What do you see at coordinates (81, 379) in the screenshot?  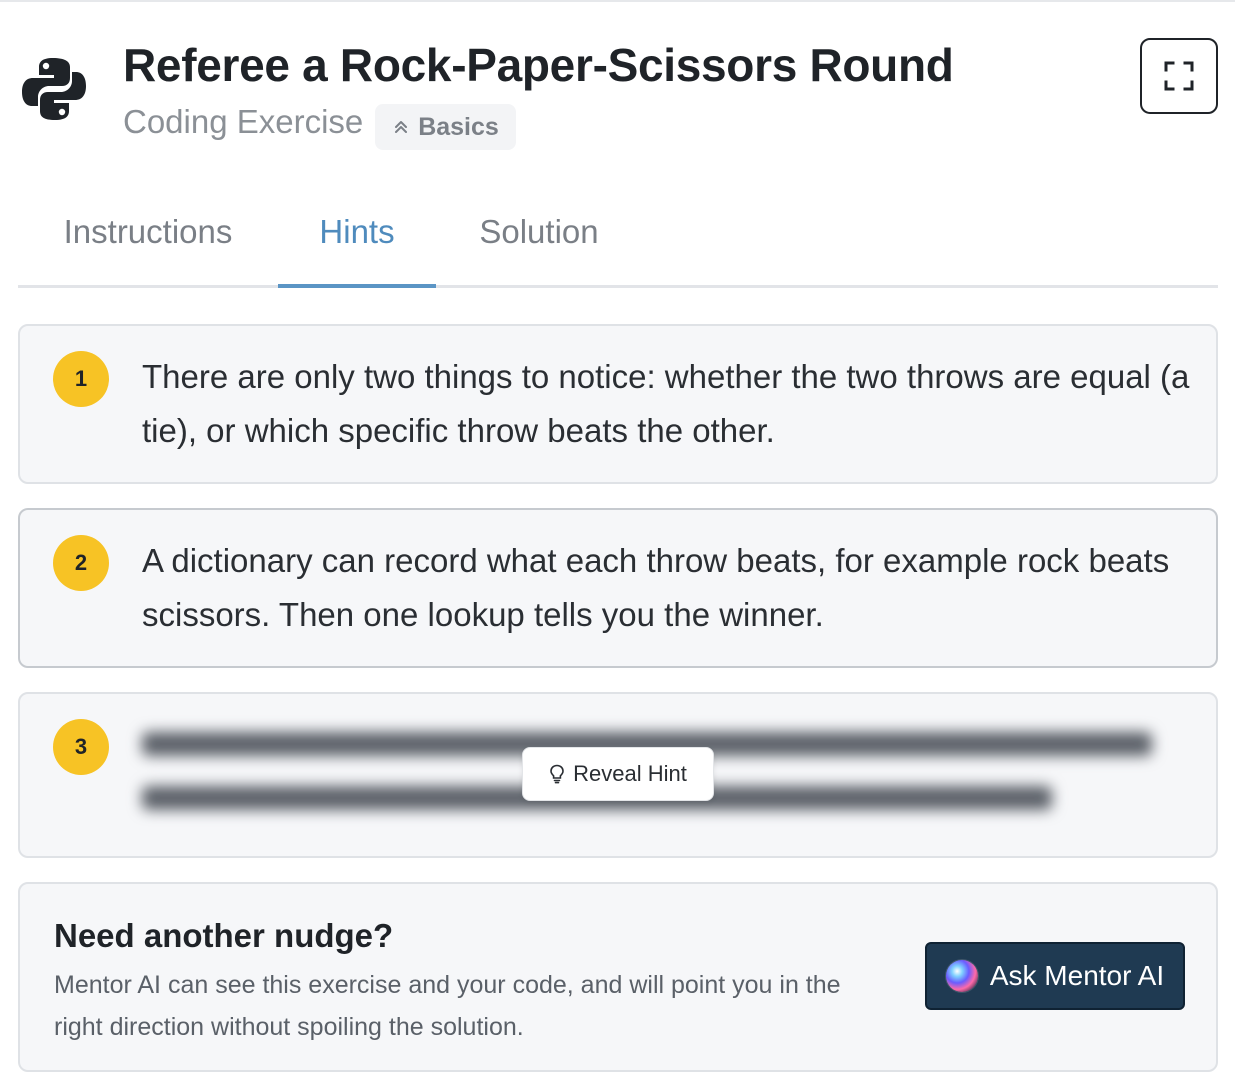 I see `hint-number-badge: 1` at bounding box center [81, 379].